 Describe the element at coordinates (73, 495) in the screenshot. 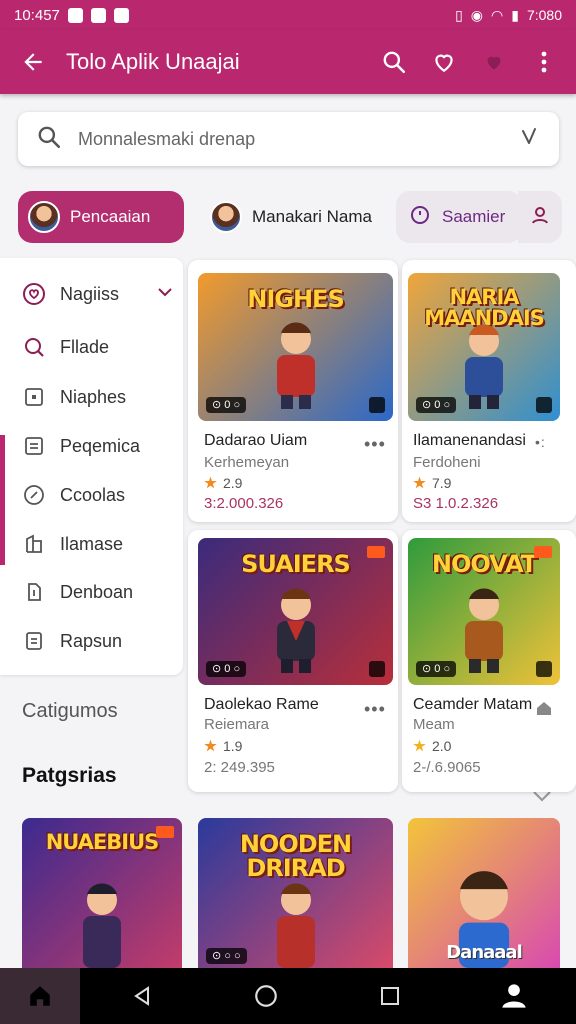

I see `sidebar-item-ccoolas: Ccoolas` at that location.